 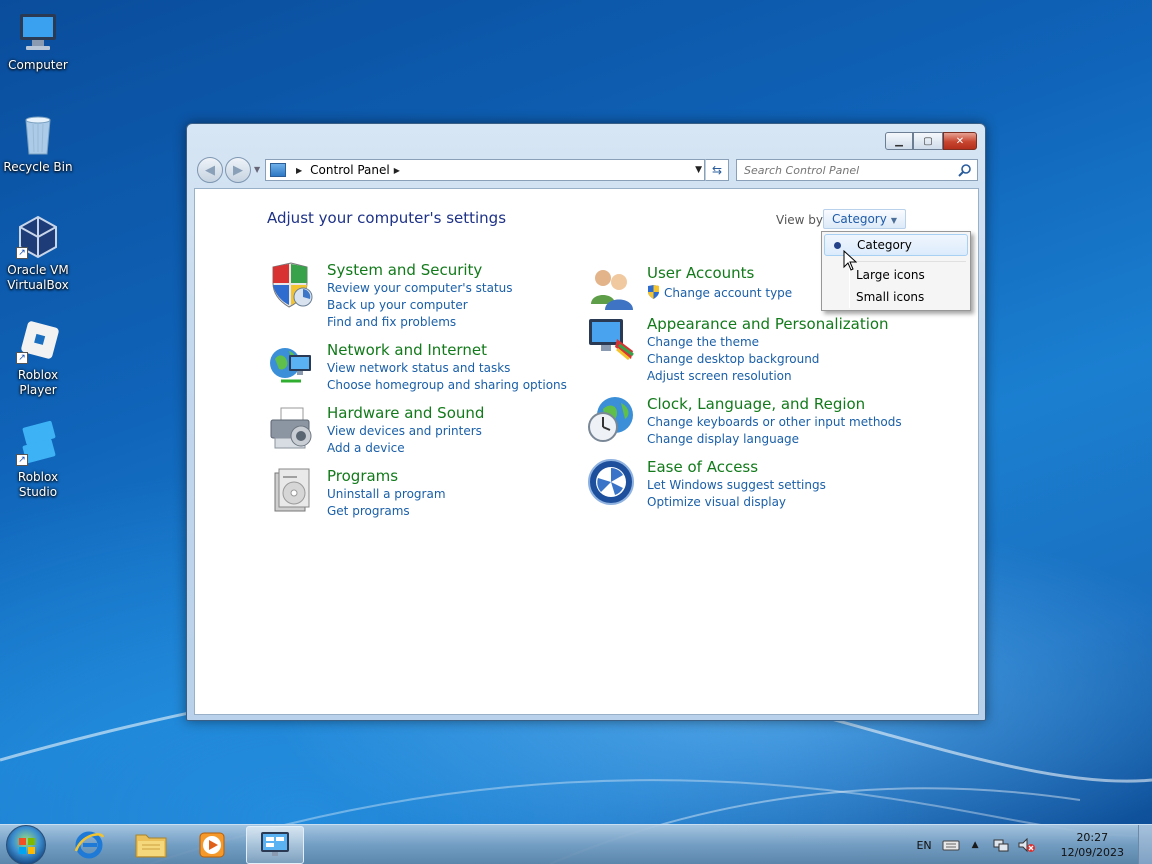 I want to click on task-link-change-account-type: Change account type, so click(x=719, y=293).